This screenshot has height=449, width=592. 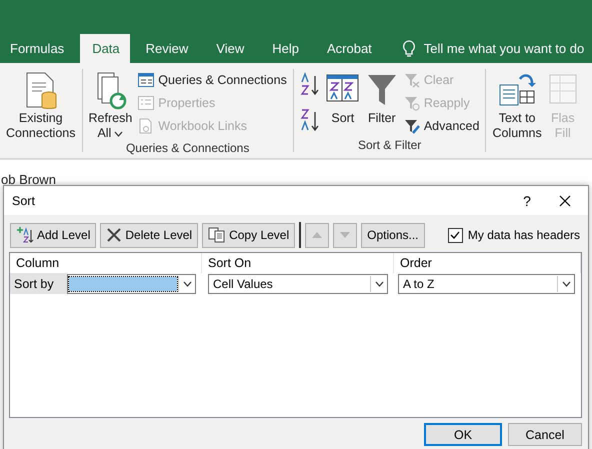 What do you see at coordinates (382, 97) in the screenshot?
I see `ribbon-button: Filter` at bounding box center [382, 97].